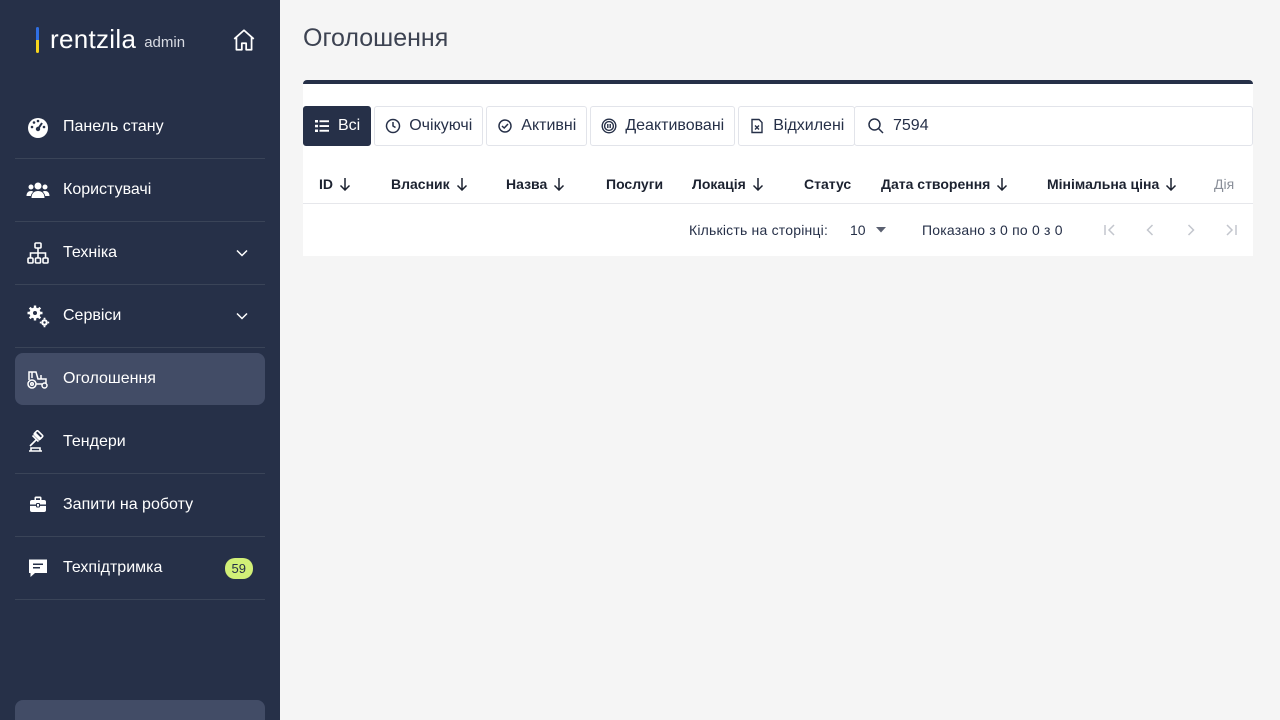 This screenshot has height=720, width=1280. I want to click on column-min-price: Мінімальна ціна, so click(1112, 184).